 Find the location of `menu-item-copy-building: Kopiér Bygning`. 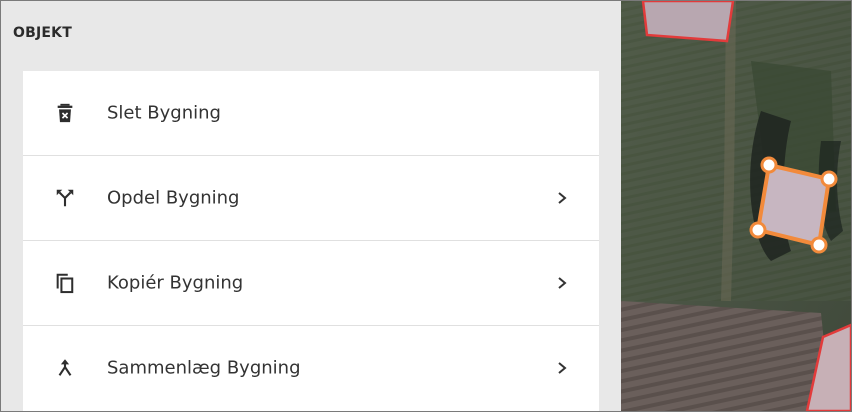

menu-item-copy-building: Kopiér Bygning is located at coordinates (311, 283).